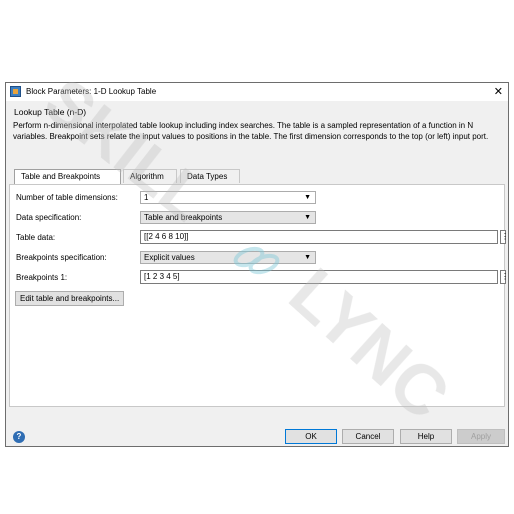  Describe the element at coordinates (91, 91) in the screenshot. I see `window-title: Block Parameters: 1-D Lookup Table` at that location.